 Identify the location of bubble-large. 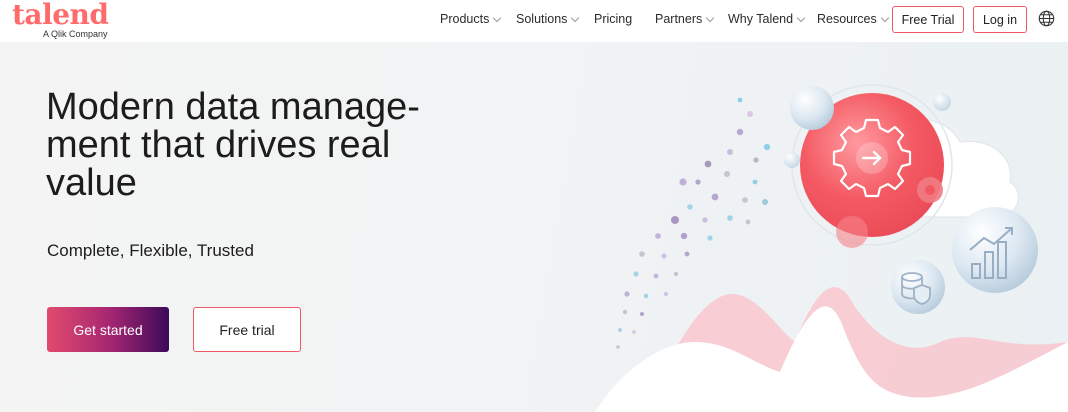
(812, 108).